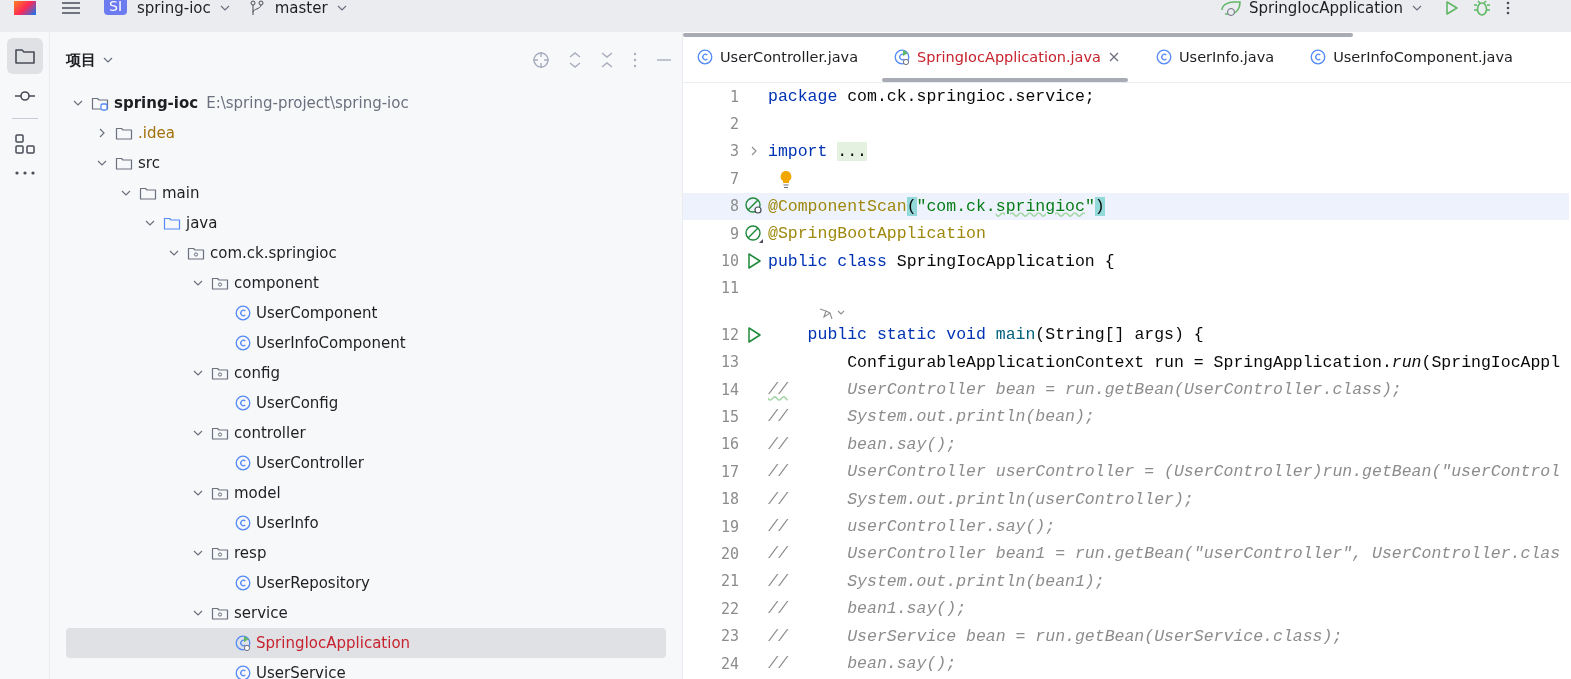  What do you see at coordinates (366, 463) in the screenshot?
I see `tree-item: UserController` at bounding box center [366, 463].